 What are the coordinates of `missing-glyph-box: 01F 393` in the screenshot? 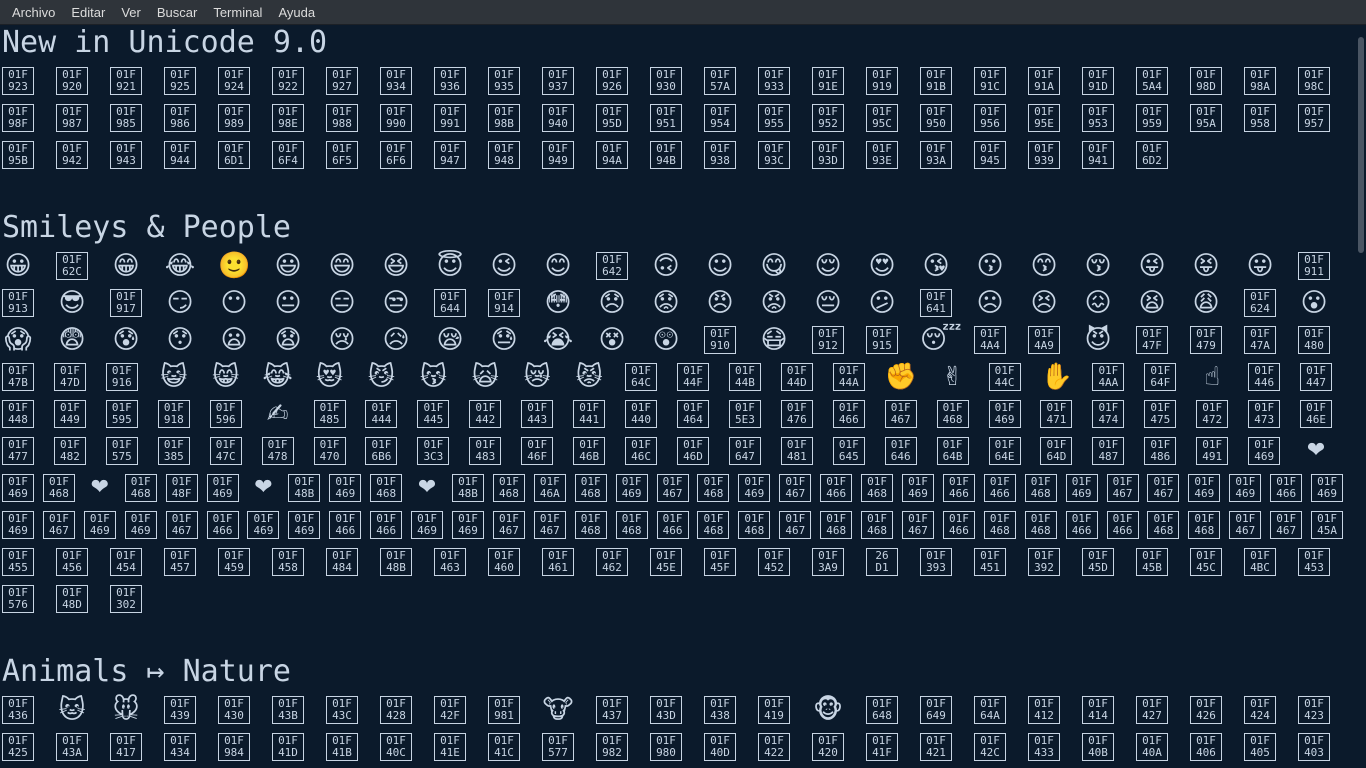 It's located at (936, 562).